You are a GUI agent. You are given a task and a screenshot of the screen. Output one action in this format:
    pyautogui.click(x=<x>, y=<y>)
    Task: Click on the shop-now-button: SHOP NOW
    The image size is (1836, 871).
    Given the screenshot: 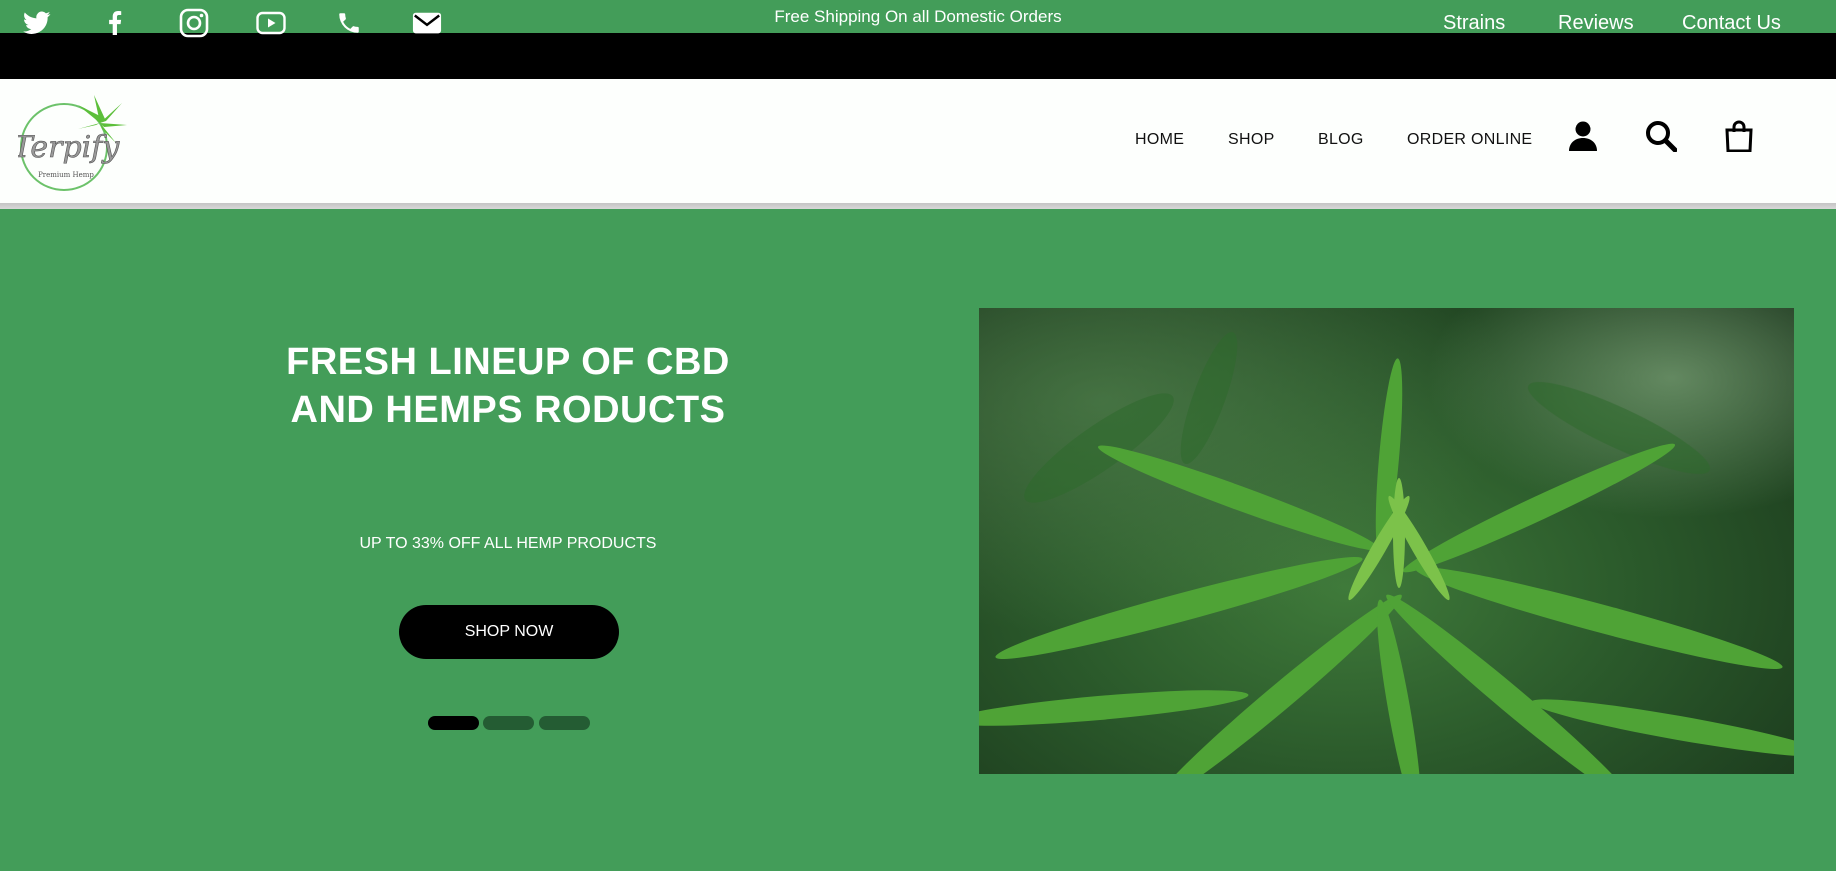 What is the action you would take?
    pyautogui.click(x=509, y=632)
    